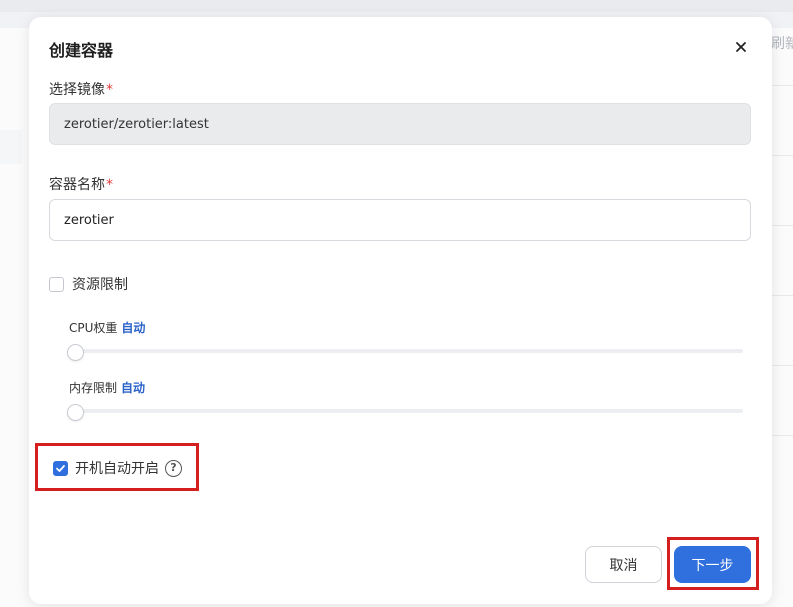 This screenshot has width=793, height=607. What do you see at coordinates (77, 90) in the screenshot?
I see `image-field-label-text: 选择镜像` at bounding box center [77, 90].